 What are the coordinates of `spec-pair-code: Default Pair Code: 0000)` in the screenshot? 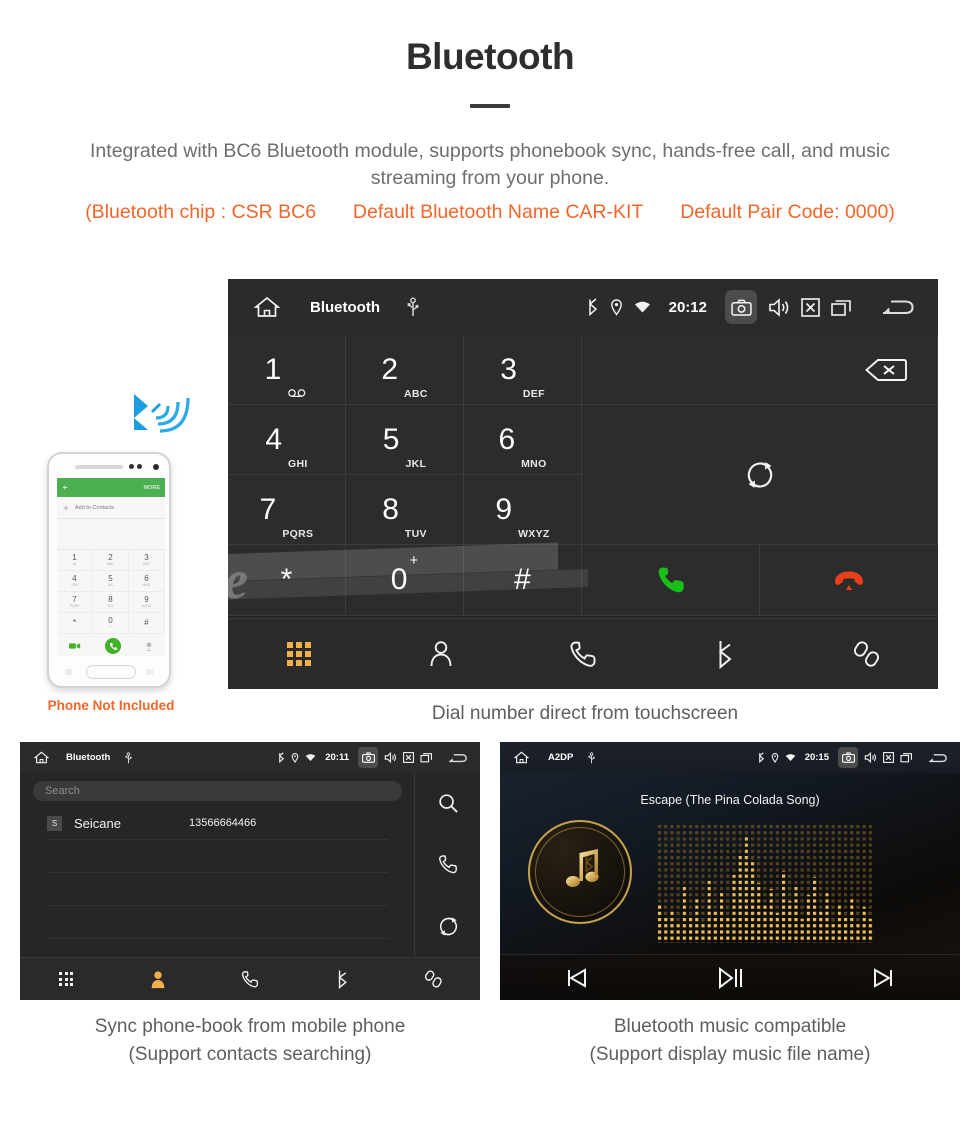 It's located at (787, 212).